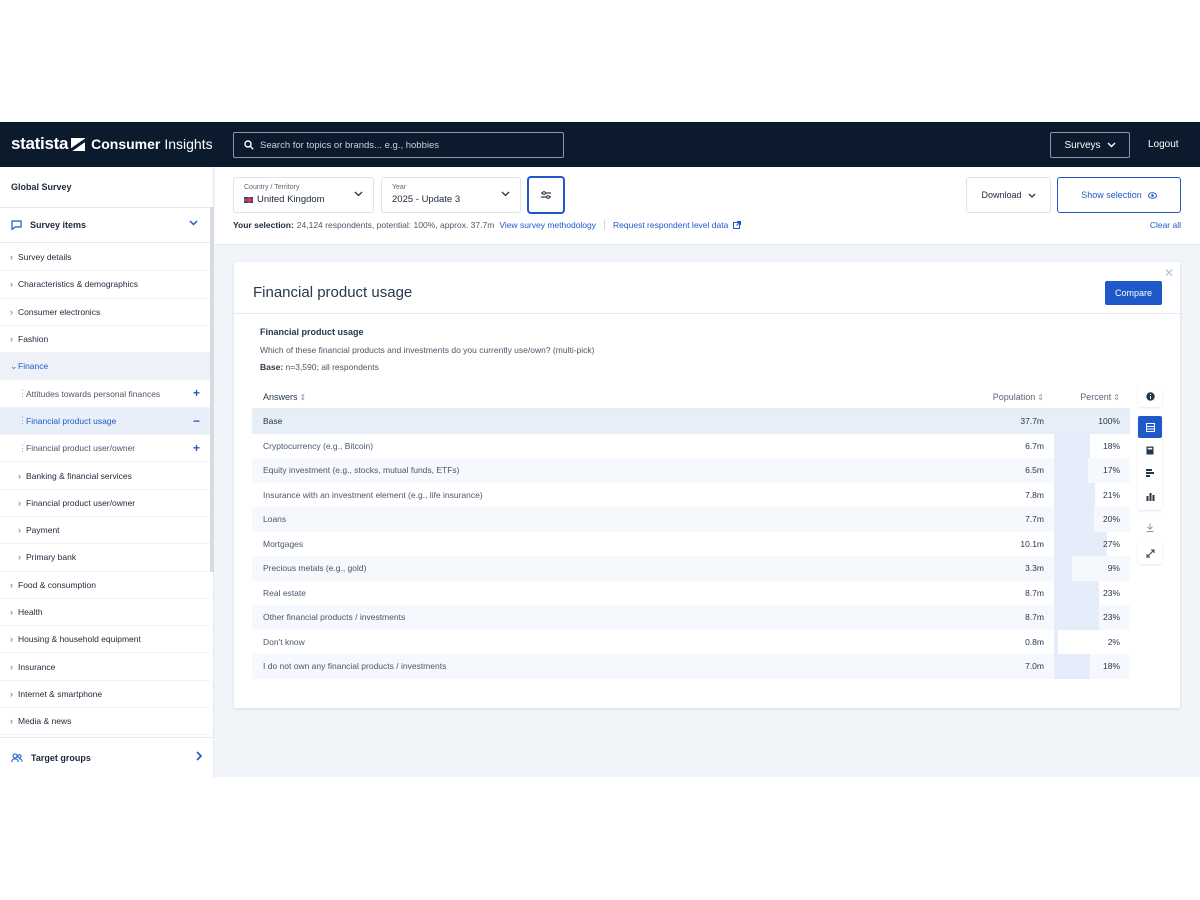 Image resolution: width=1200 pixels, height=900 pixels. What do you see at coordinates (105, 722) in the screenshot?
I see `sidebar-item: › Media & news` at bounding box center [105, 722].